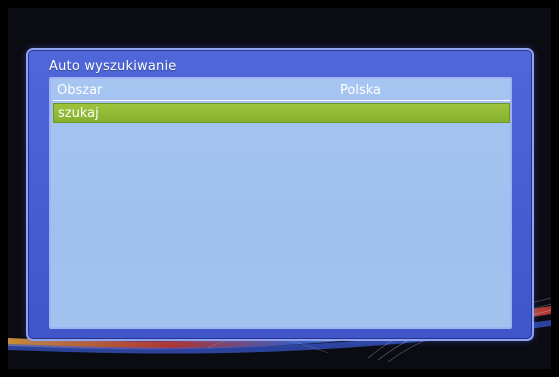  I want to click on search-label: szukaj, so click(78, 113).